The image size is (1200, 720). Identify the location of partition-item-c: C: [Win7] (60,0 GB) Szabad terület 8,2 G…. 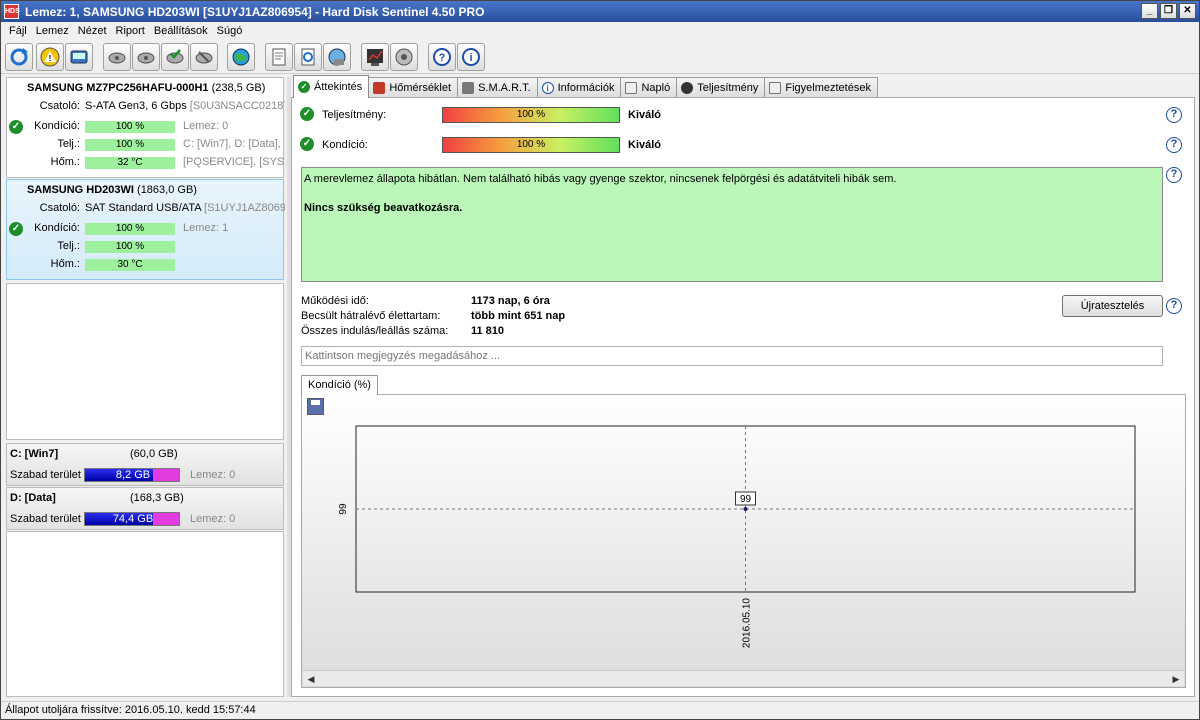
(145, 464).